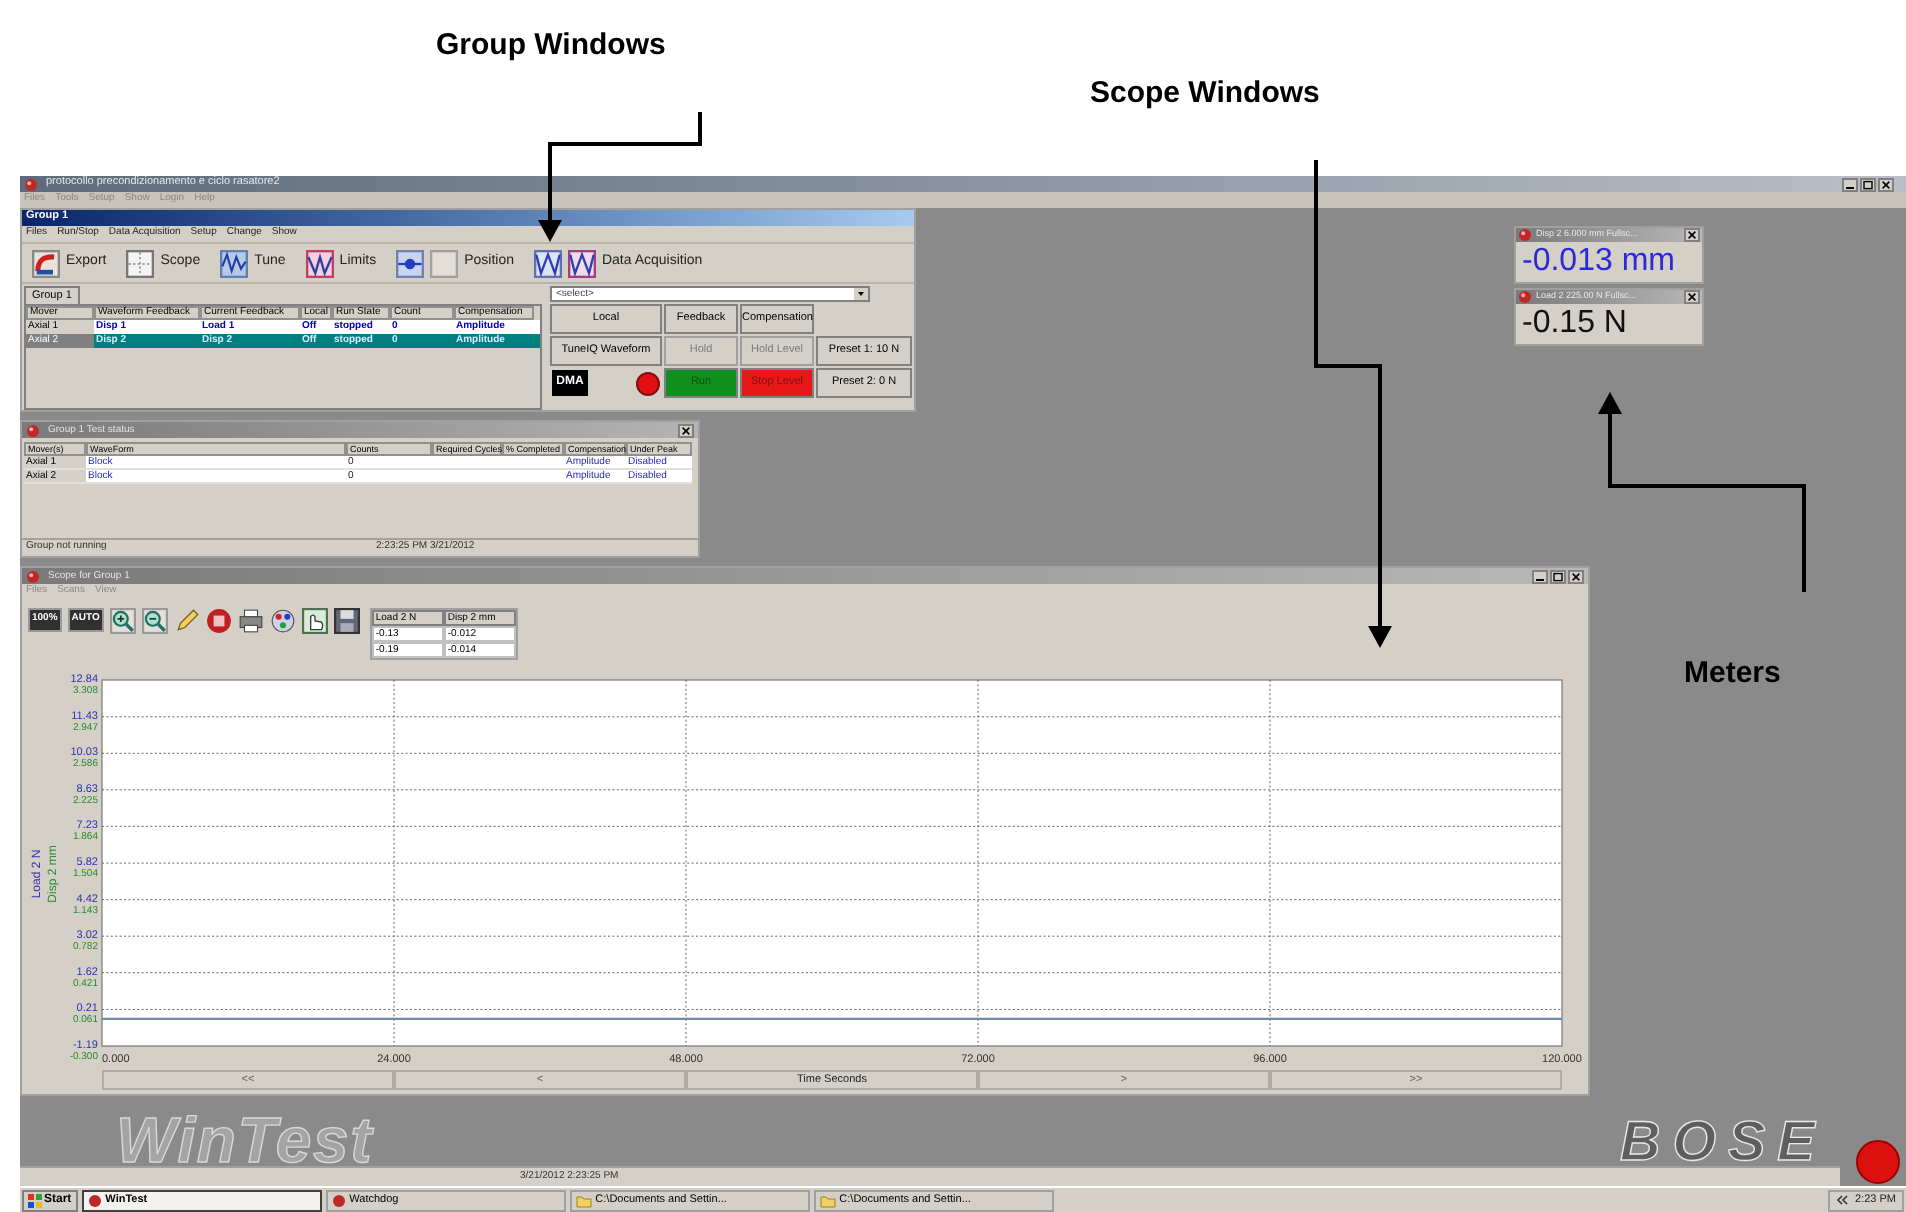  What do you see at coordinates (1205, 94) in the screenshot?
I see `annotation-label: Scope Windows` at bounding box center [1205, 94].